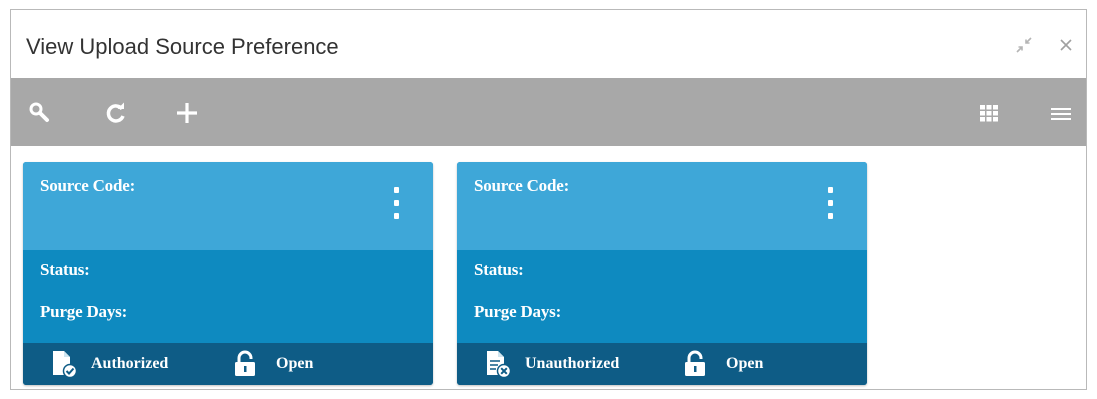 This screenshot has width=1097, height=399. Describe the element at coordinates (228, 364) in the screenshot. I see `card-footer: Authorized Open` at that location.